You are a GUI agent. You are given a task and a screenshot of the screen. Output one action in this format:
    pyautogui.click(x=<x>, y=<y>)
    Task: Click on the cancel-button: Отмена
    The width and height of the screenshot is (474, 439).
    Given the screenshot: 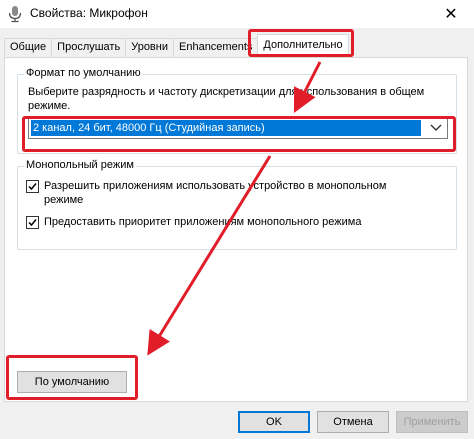 What is the action you would take?
    pyautogui.click(x=353, y=422)
    